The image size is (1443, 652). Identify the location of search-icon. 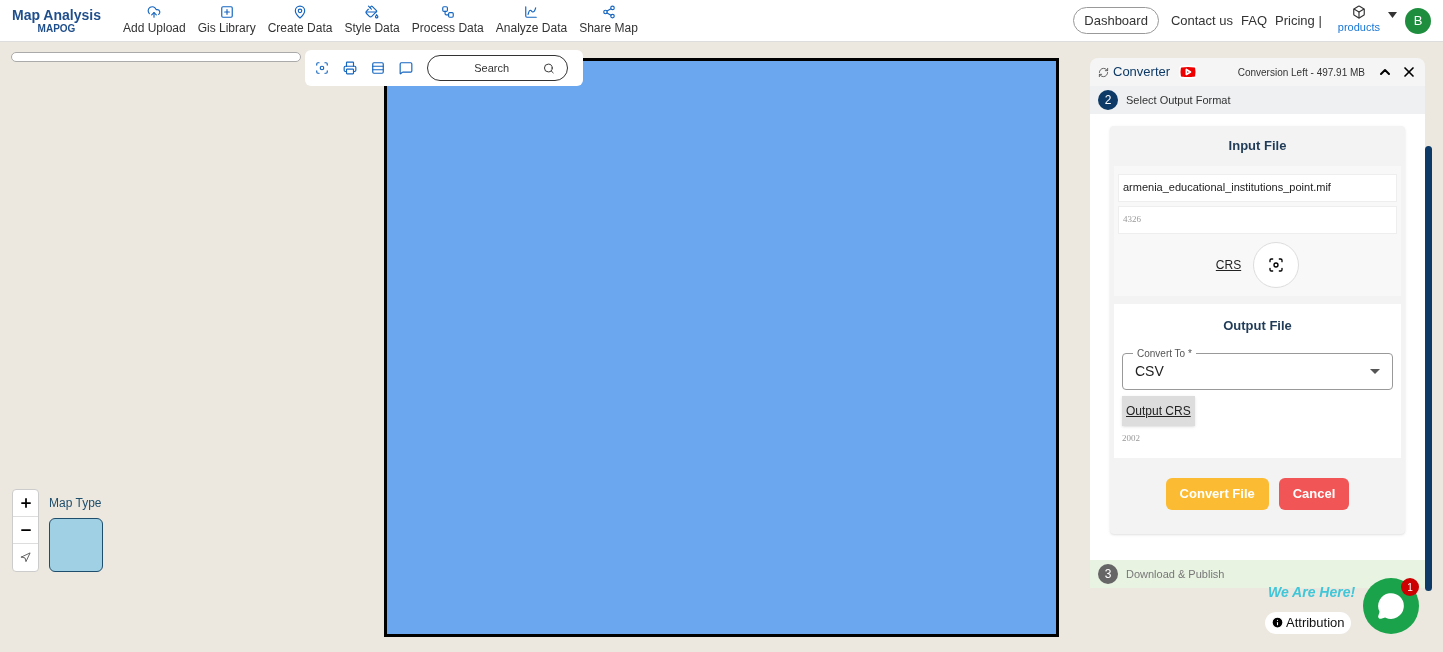
(549, 68).